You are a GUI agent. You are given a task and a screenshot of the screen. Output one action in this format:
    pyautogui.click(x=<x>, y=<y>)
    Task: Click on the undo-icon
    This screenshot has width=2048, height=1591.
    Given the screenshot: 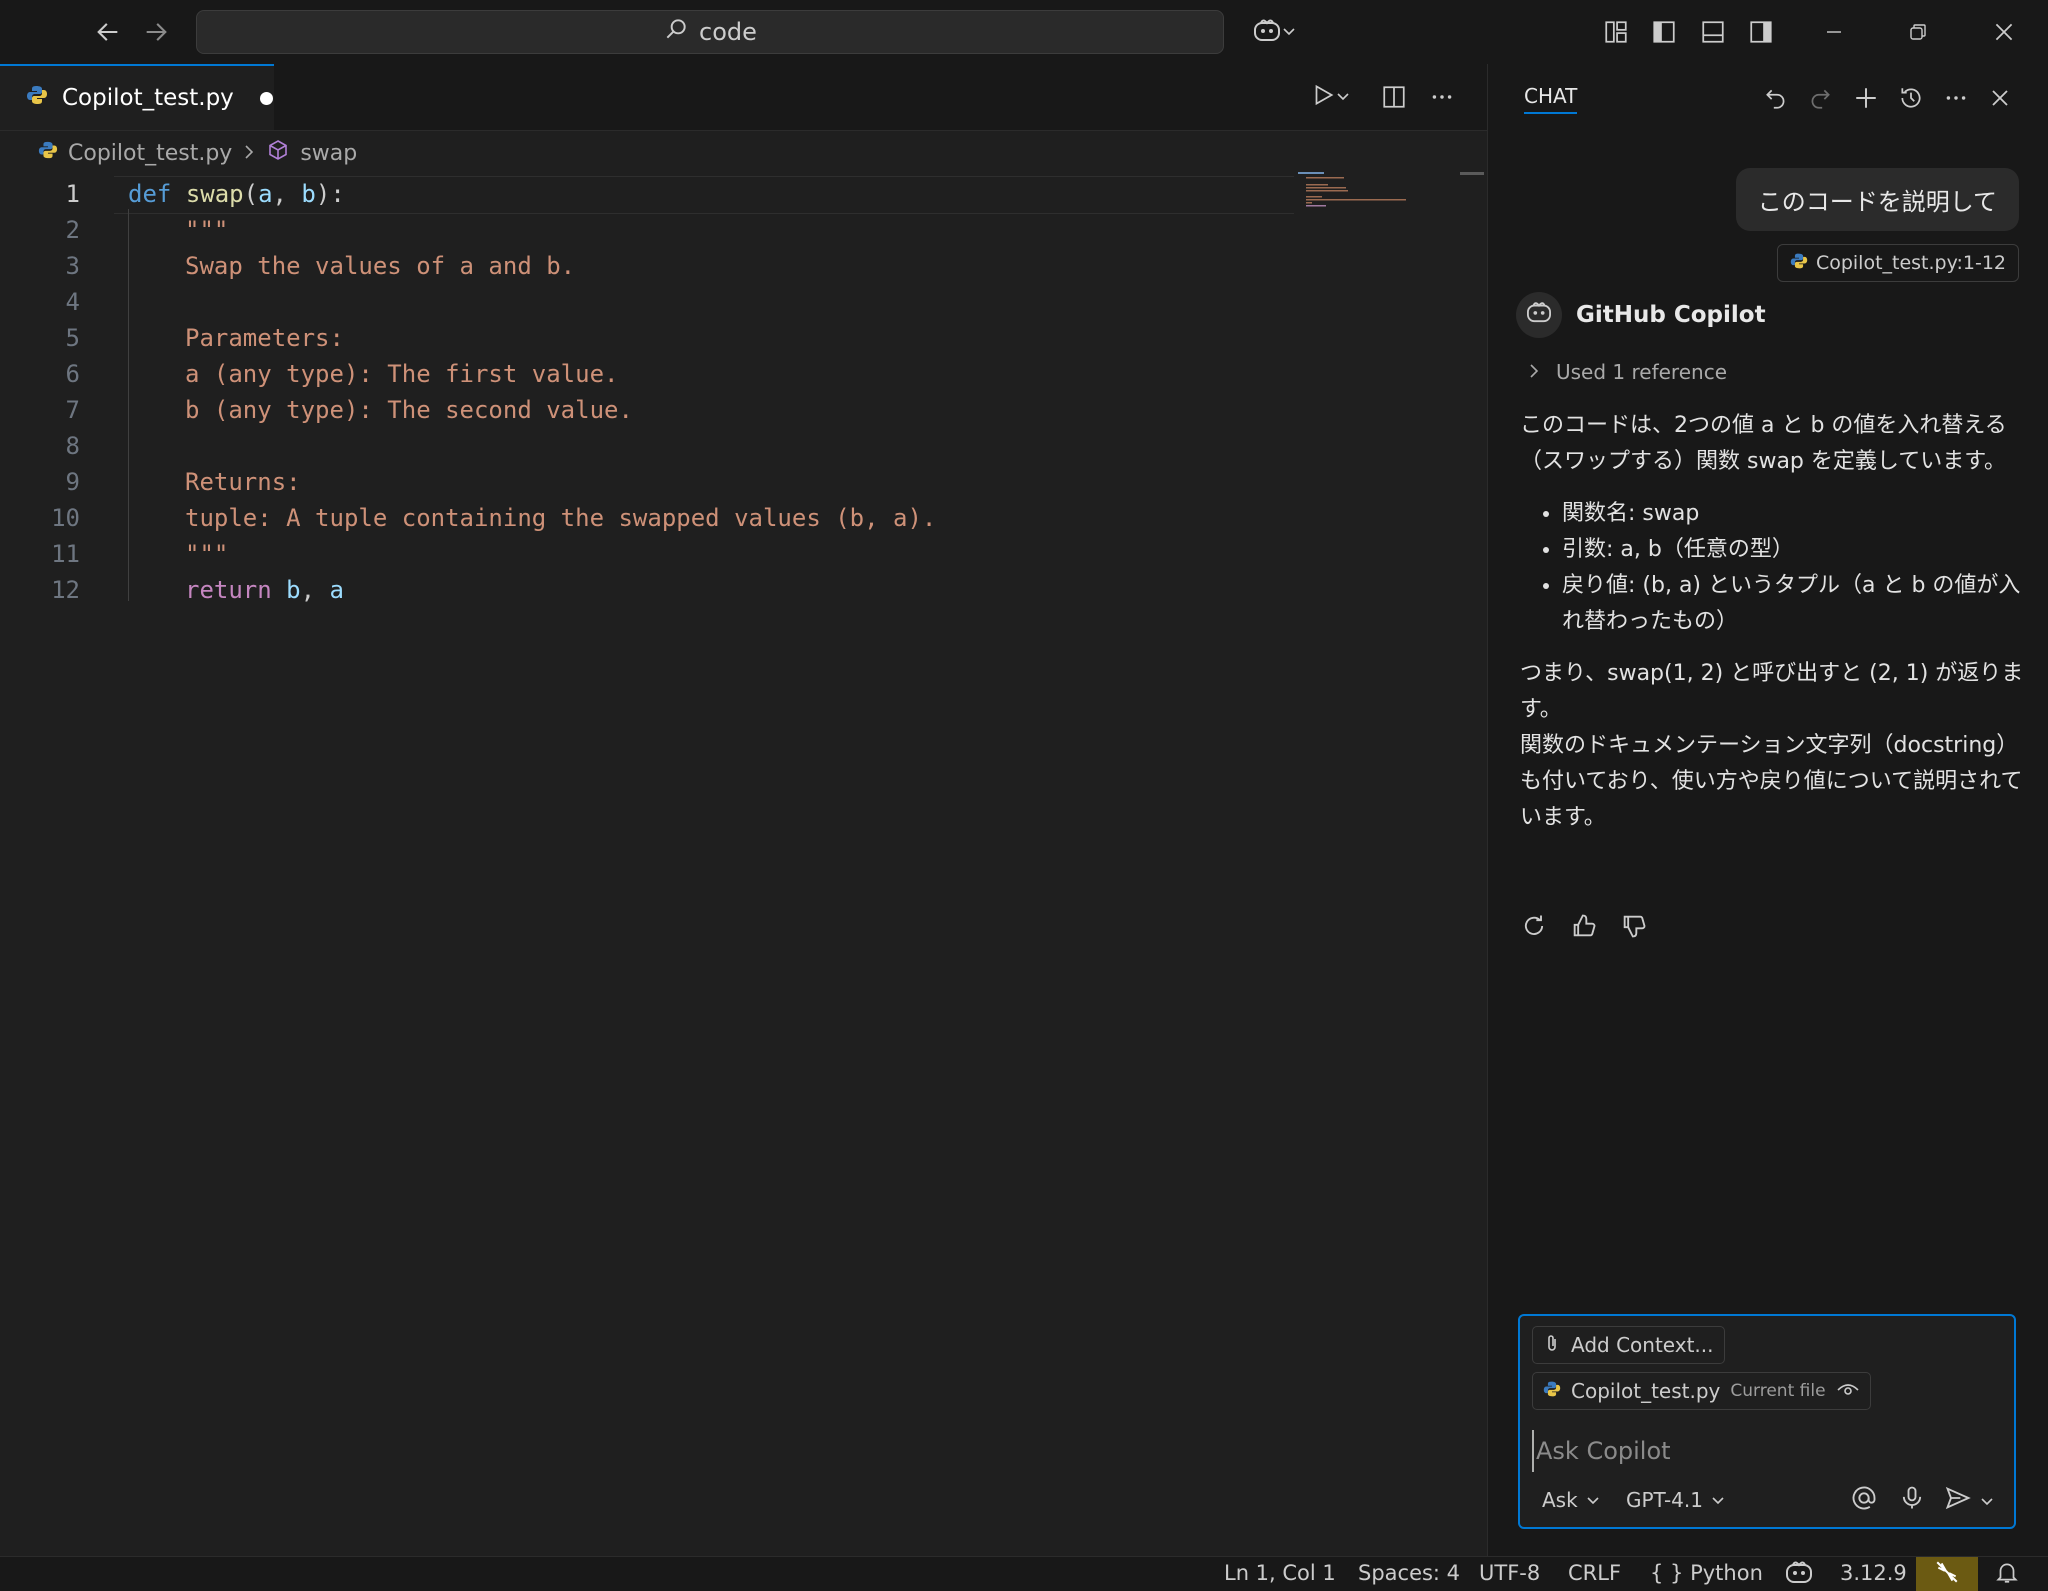 What is the action you would take?
    pyautogui.click(x=1776, y=98)
    